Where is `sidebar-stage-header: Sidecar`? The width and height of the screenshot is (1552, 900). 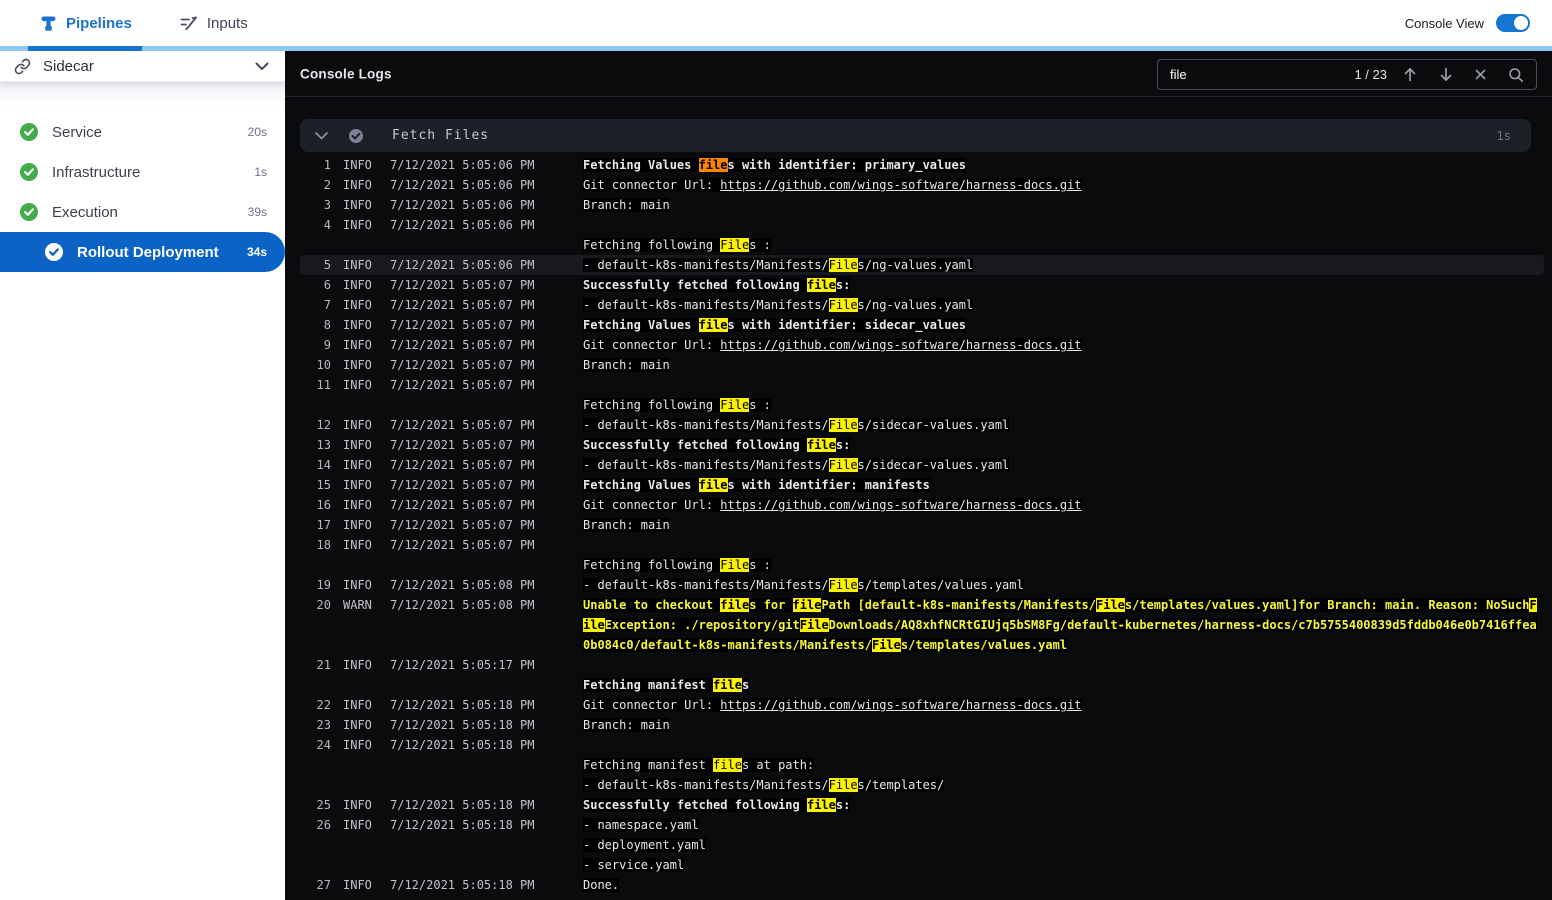 sidebar-stage-header: Sidecar is located at coordinates (142, 66).